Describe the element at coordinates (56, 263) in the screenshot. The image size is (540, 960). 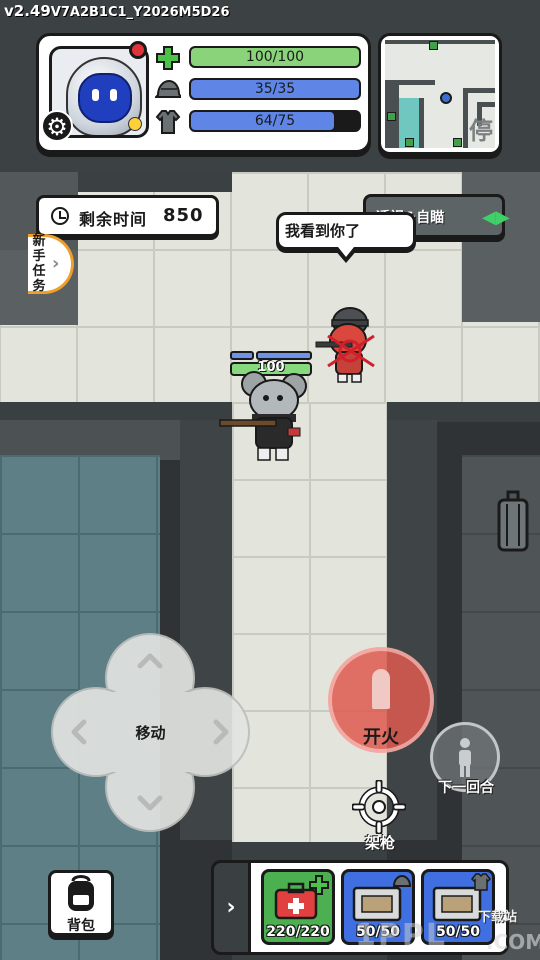
I see `chevron-right-icon: ›` at that location.